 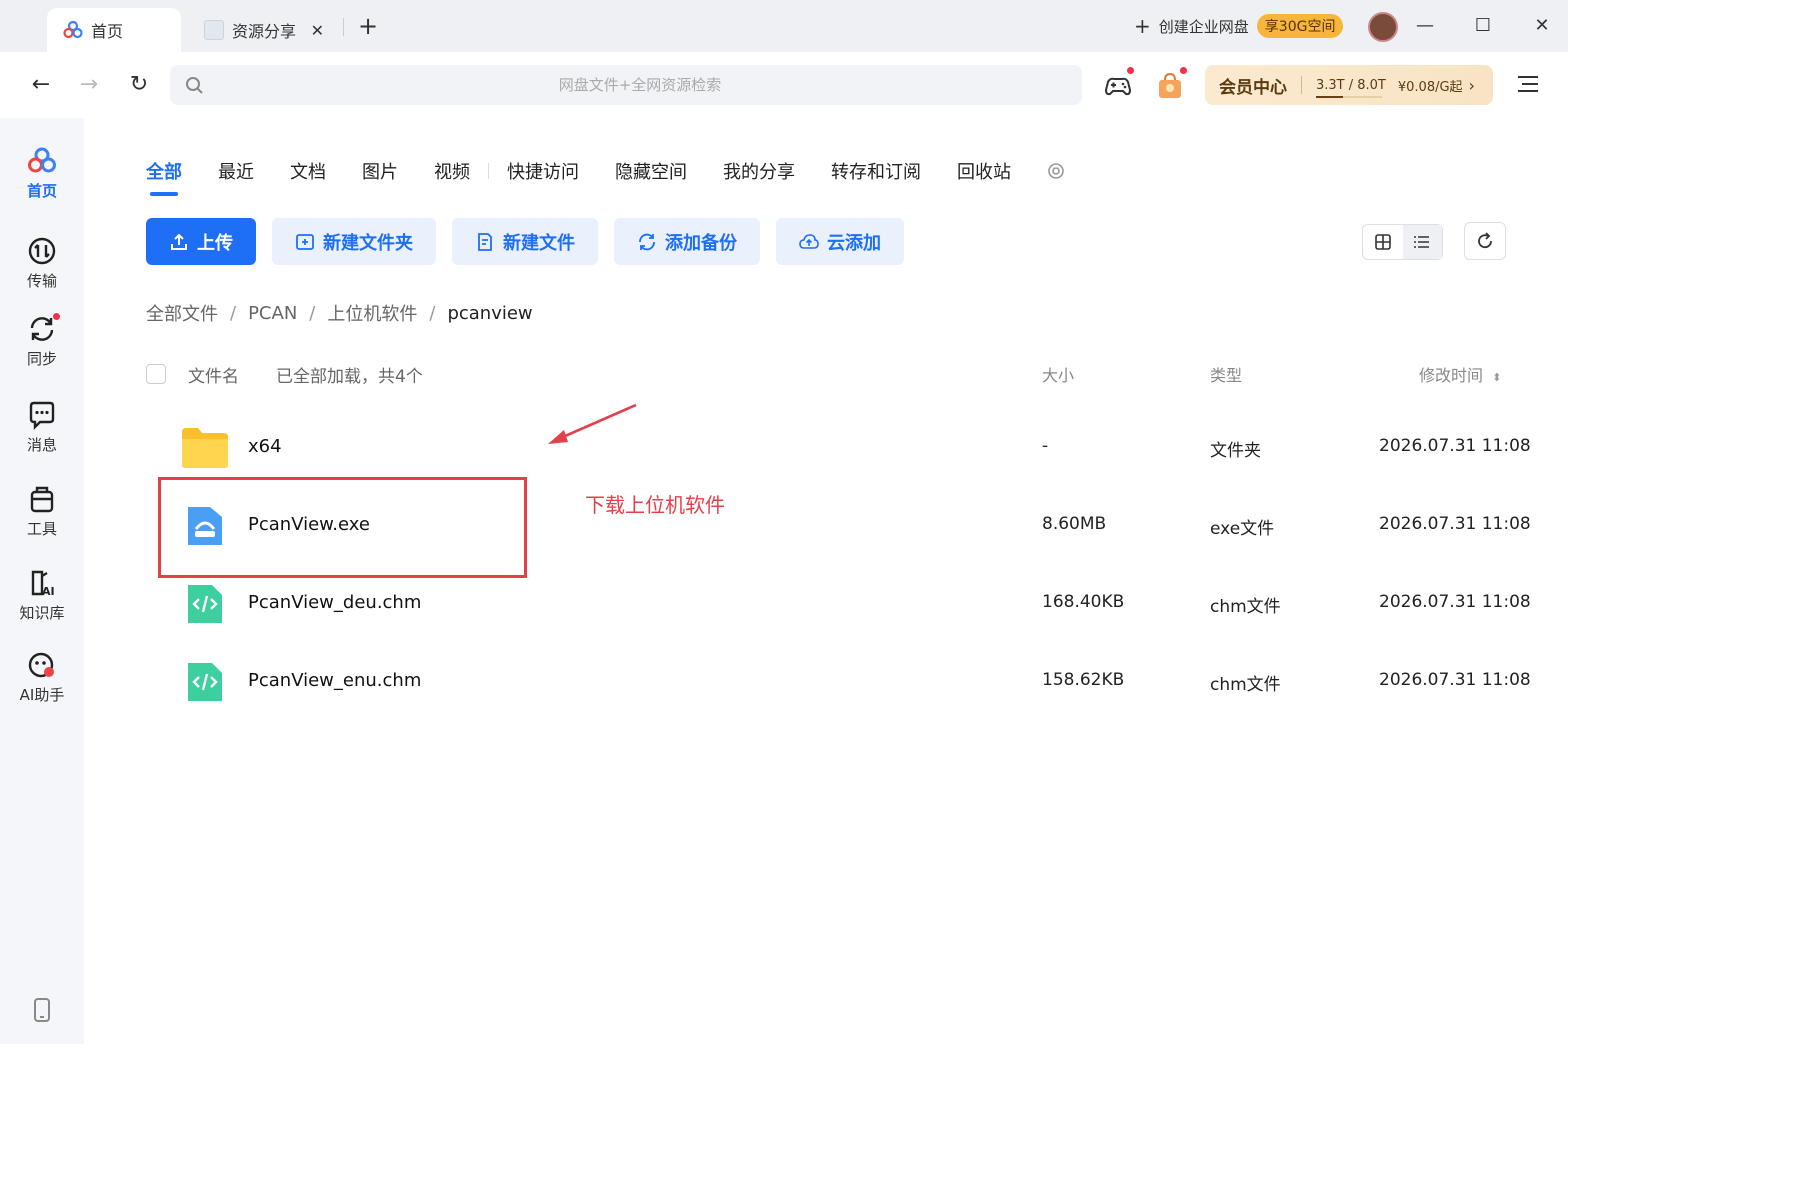 What do you see at coordinates (1542, 26) in the screenshot?
I see `close-window-button: ✕` at bounding box center [1542, 26].